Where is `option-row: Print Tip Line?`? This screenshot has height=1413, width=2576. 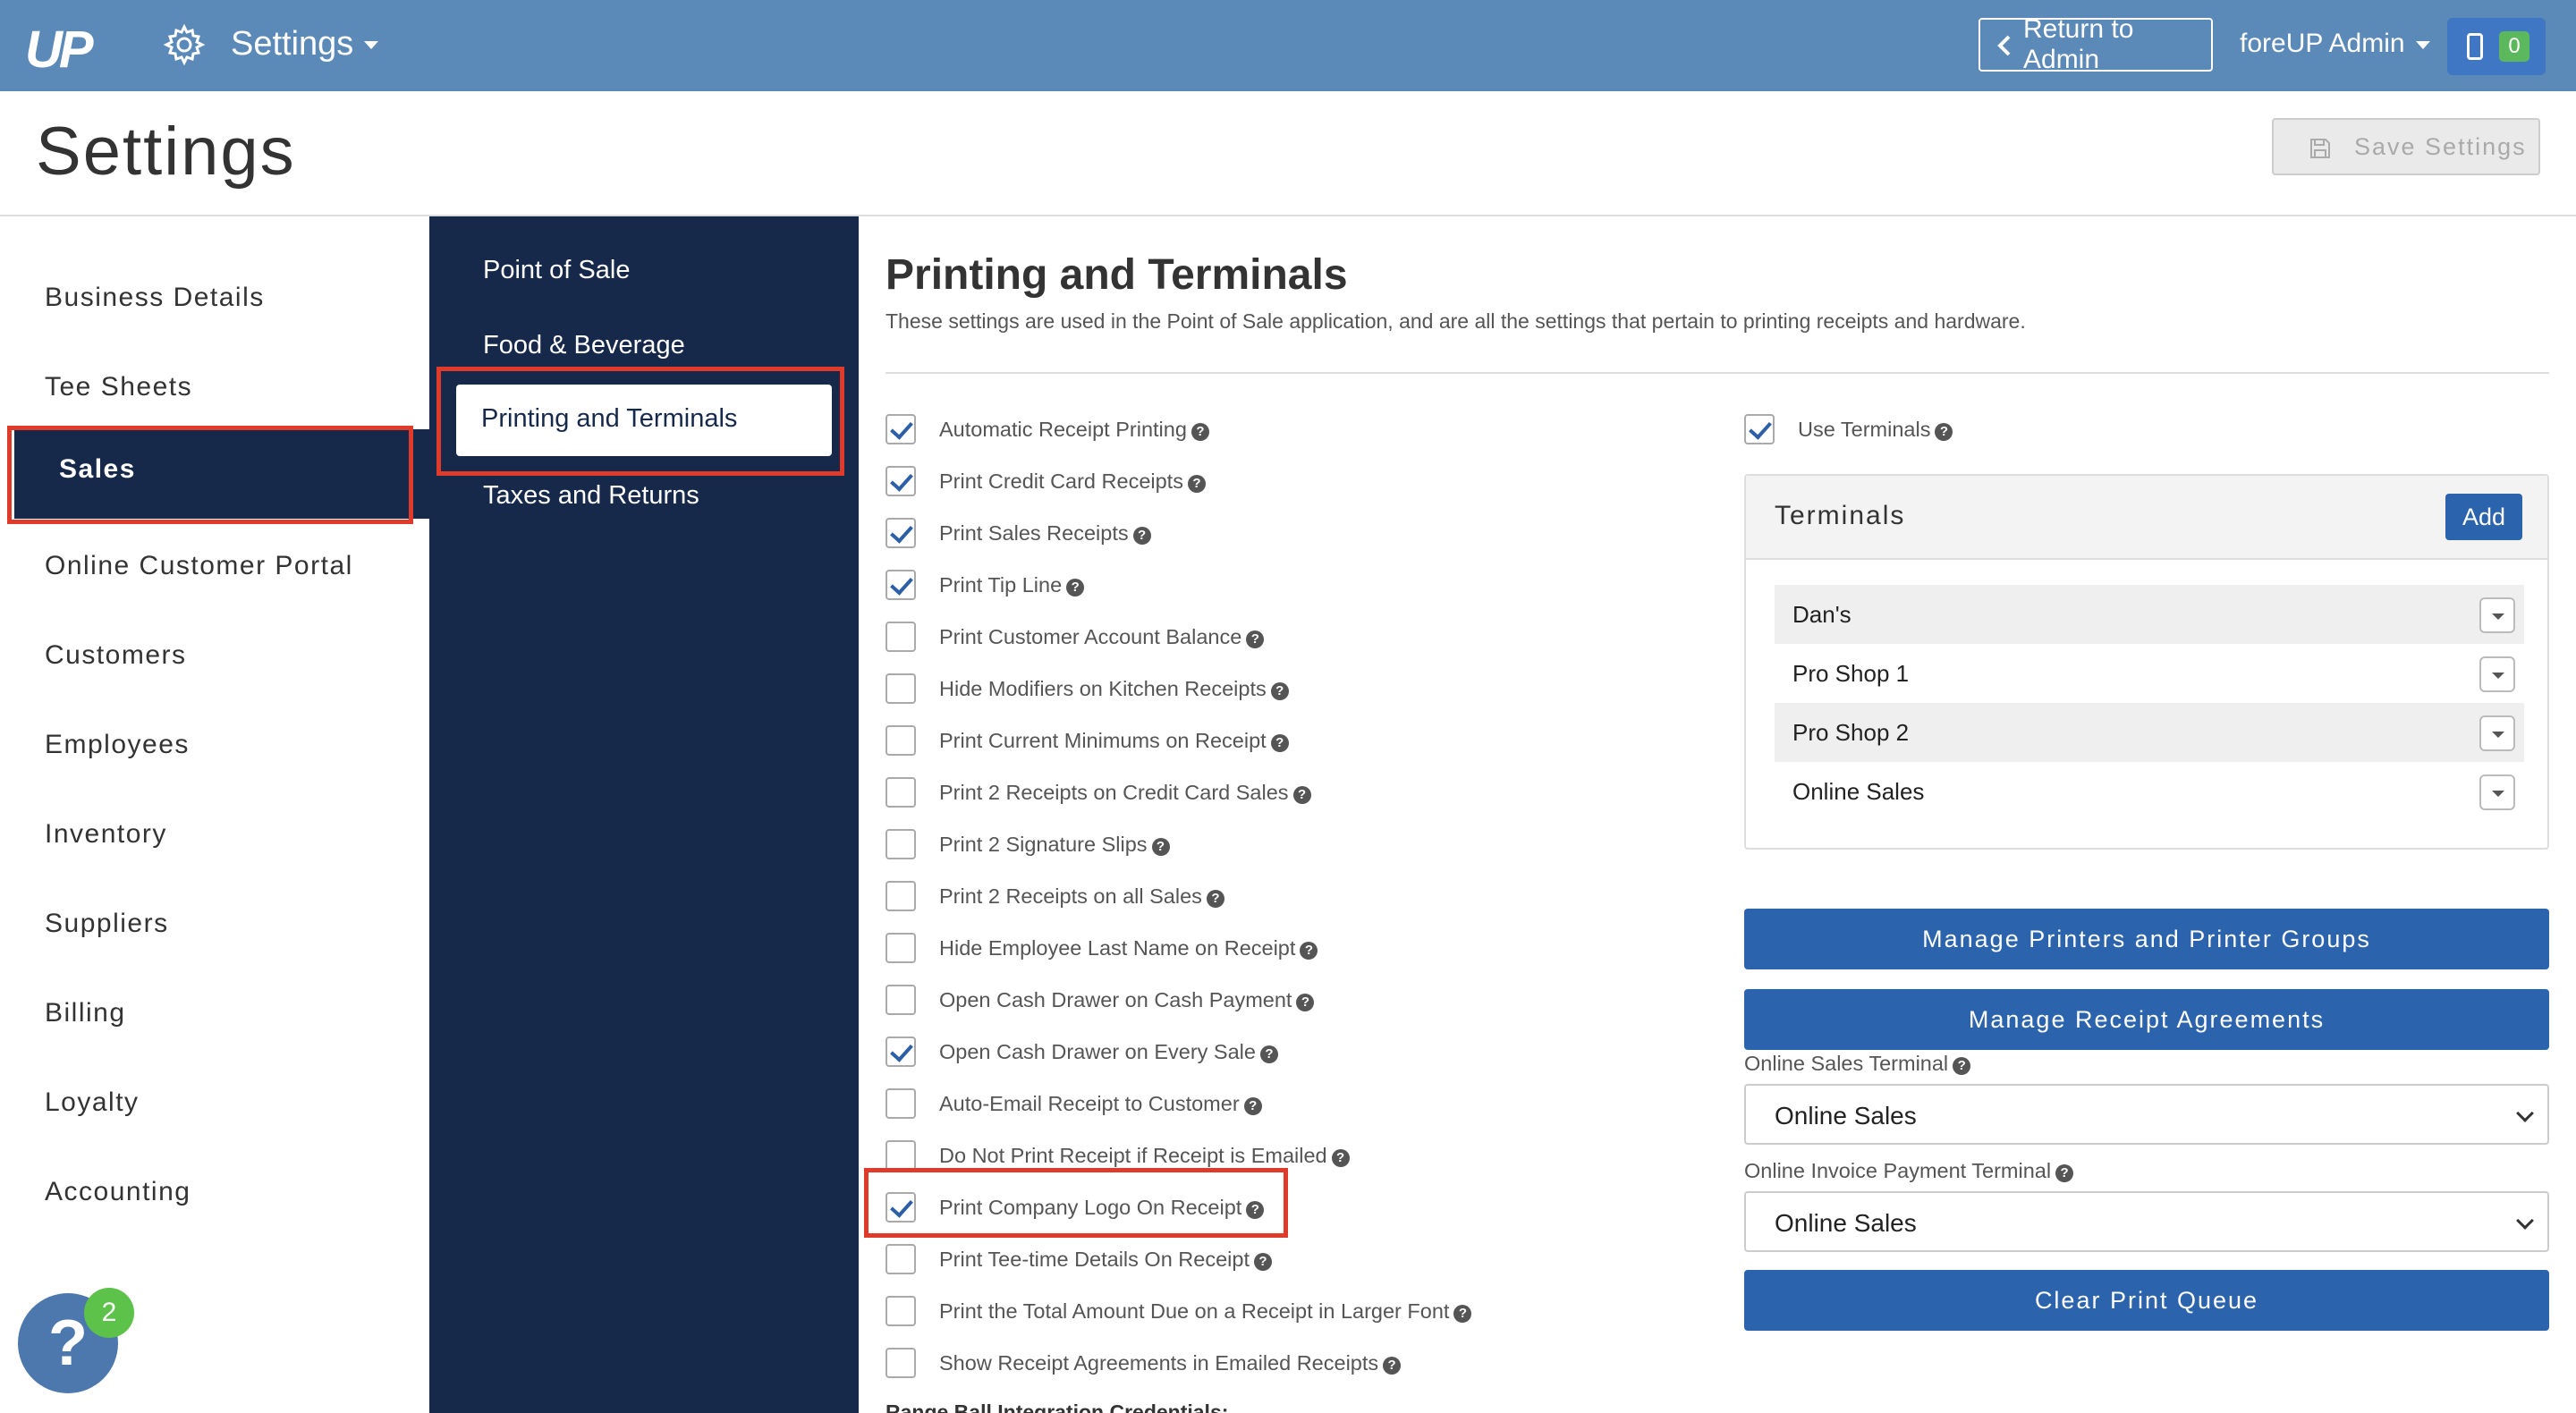
option-row: Print Tip Line? is located at coordinates (985, 585).